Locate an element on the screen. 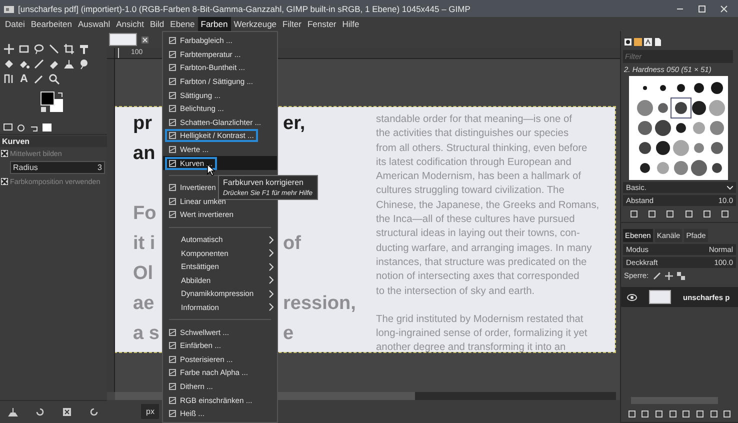 The width and height of the screenshot is (738, 423). heading-text: e is located at coordinates (288, 334).